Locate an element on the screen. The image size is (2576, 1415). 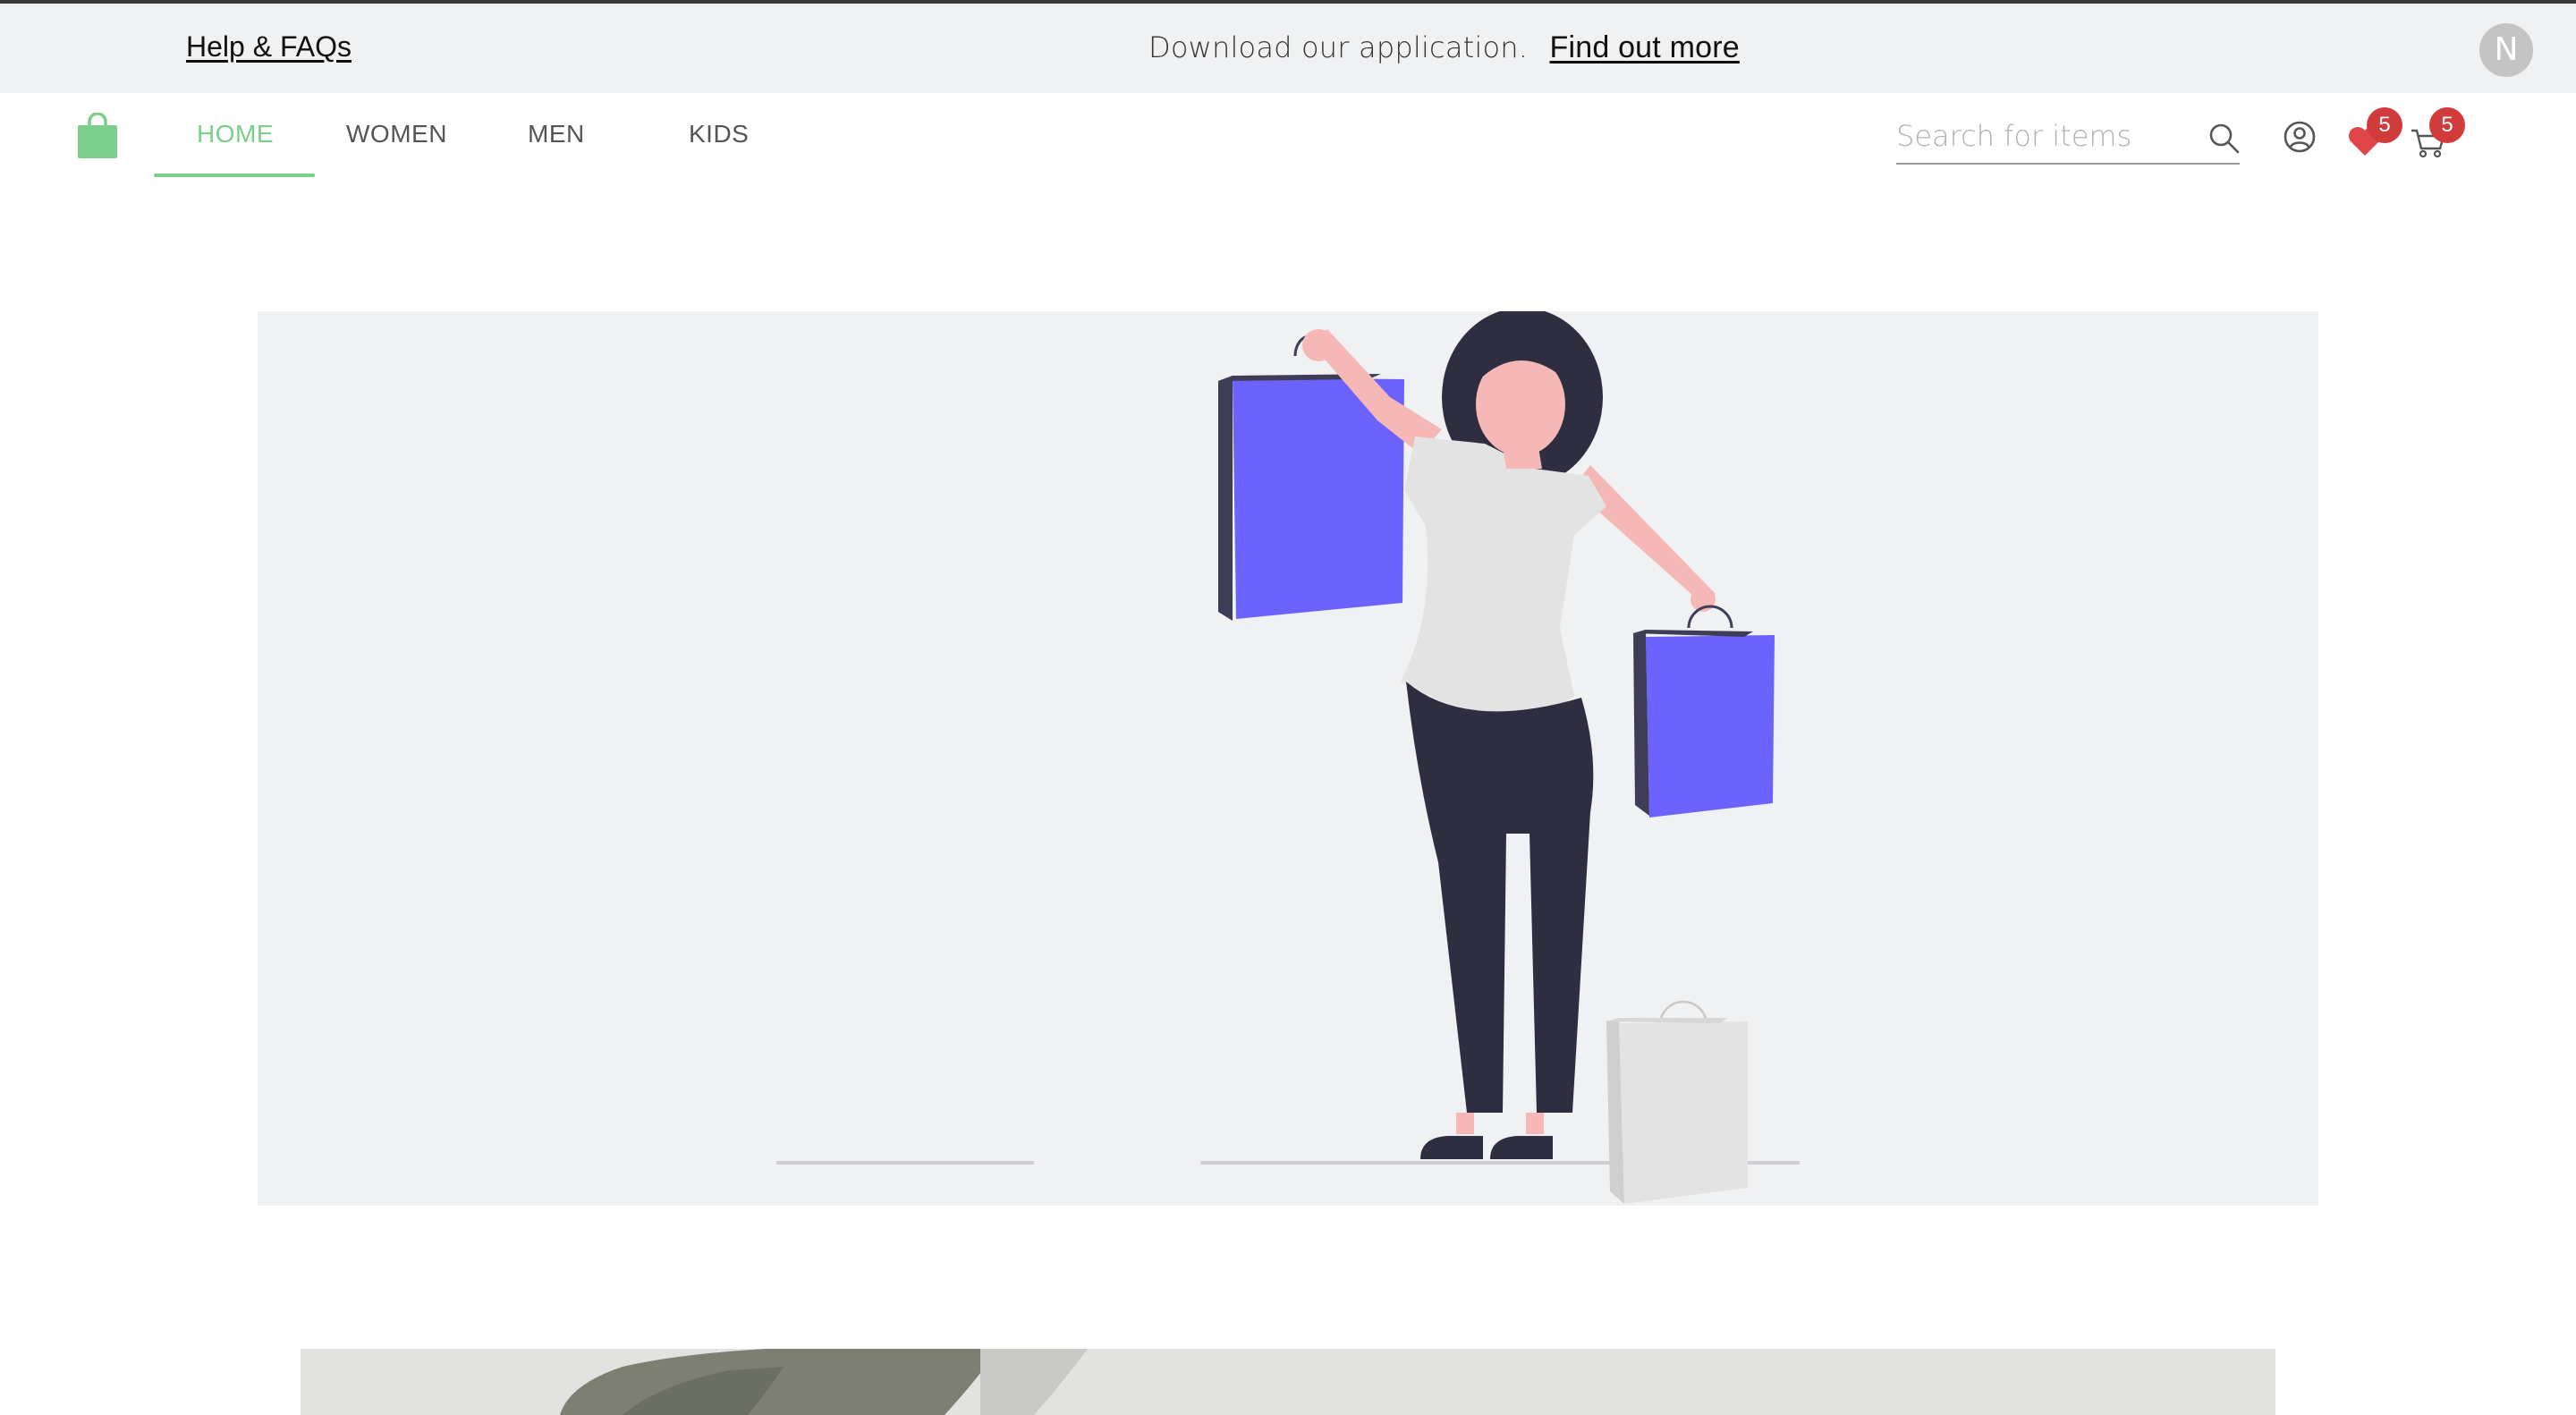
find-out-more-link: Find out more is located at coordinates (1644, 47).